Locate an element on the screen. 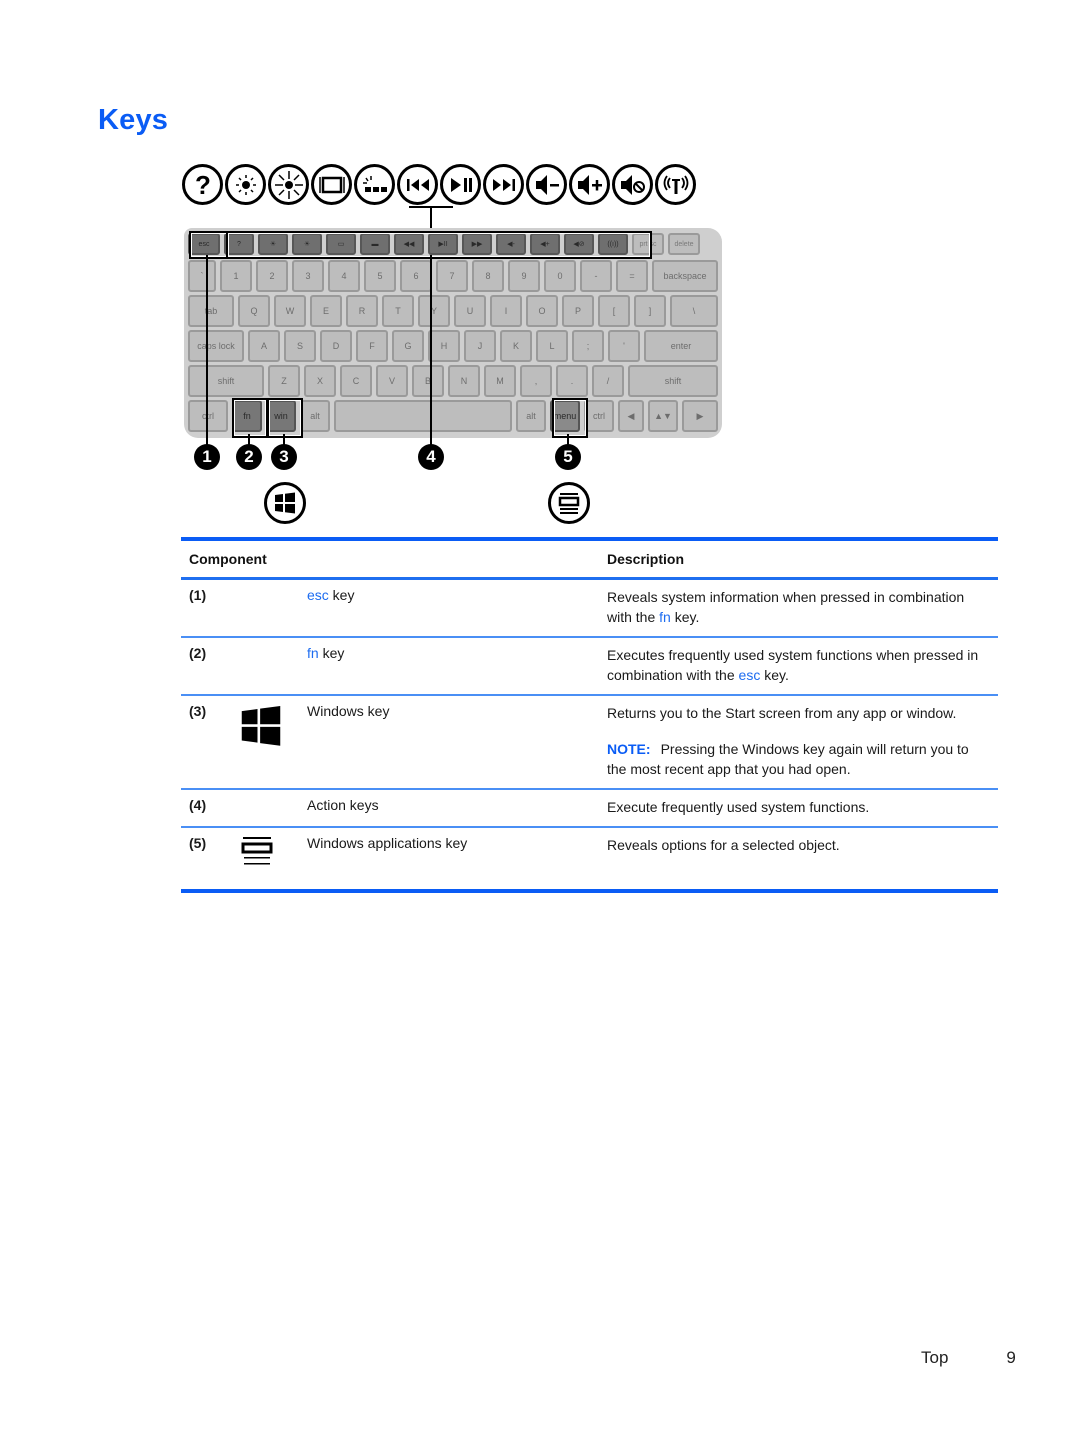 This screenshot has height=1437, width=1080. key: H is located at coordinates (444, 346).